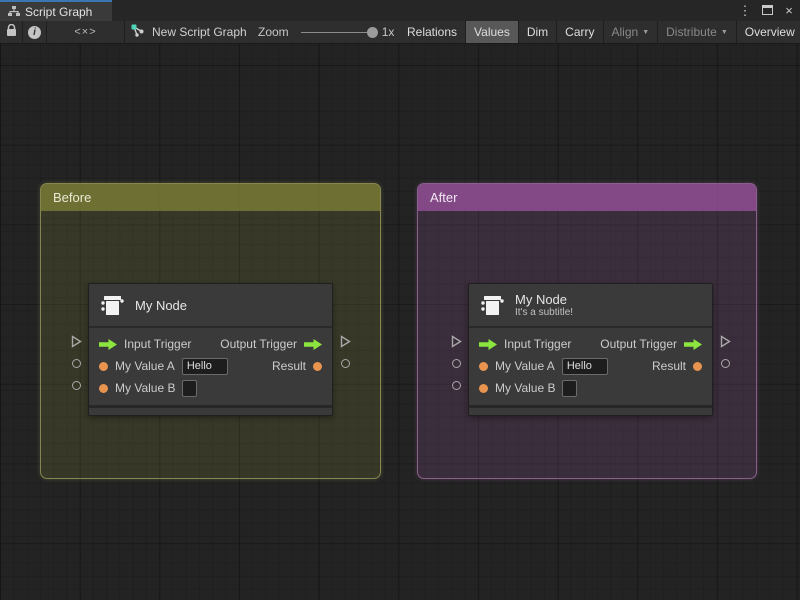  I want to click on relations-button: Relations, so click(433, 32).